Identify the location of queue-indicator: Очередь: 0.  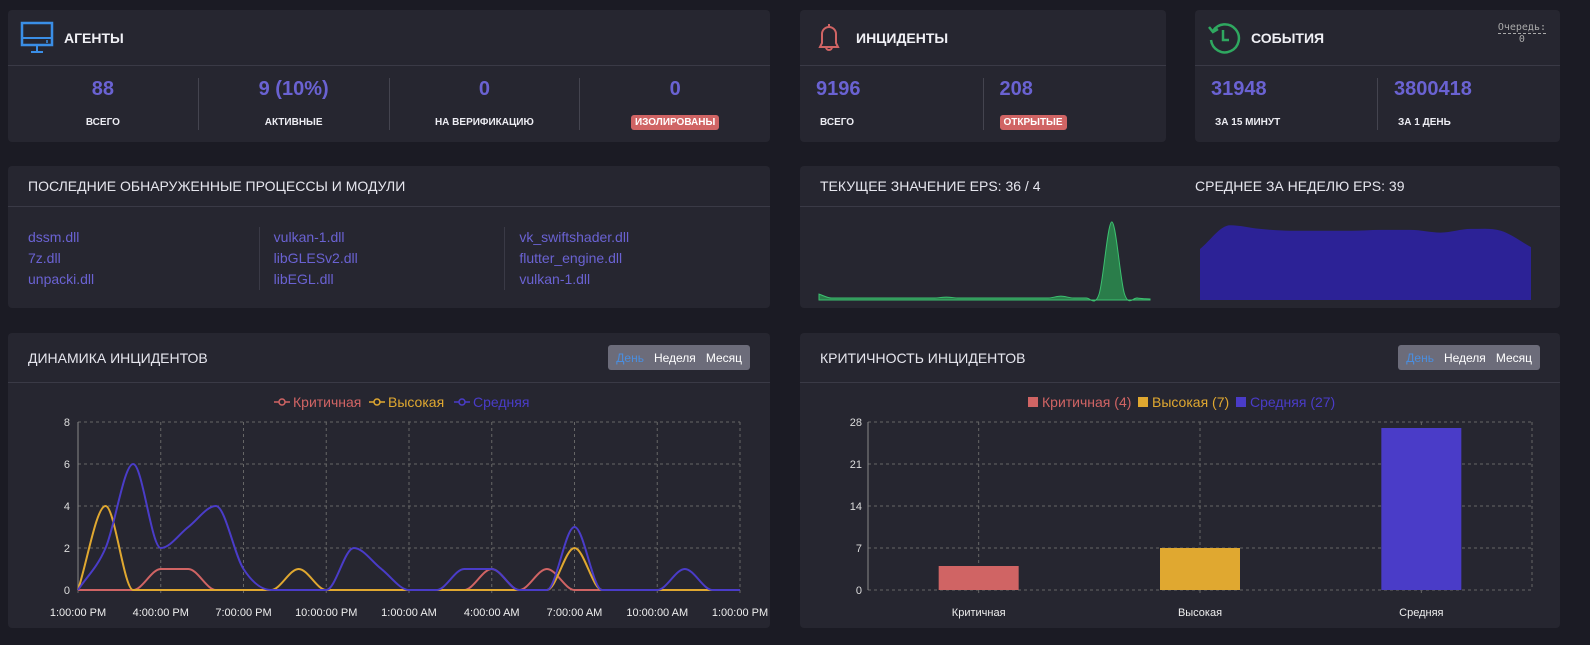
(1521, 33).